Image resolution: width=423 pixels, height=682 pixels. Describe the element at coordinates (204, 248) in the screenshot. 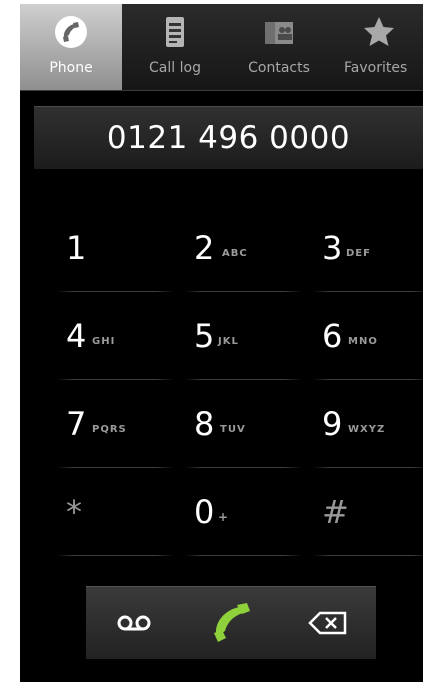

I see `key-digit: 2` at that location.